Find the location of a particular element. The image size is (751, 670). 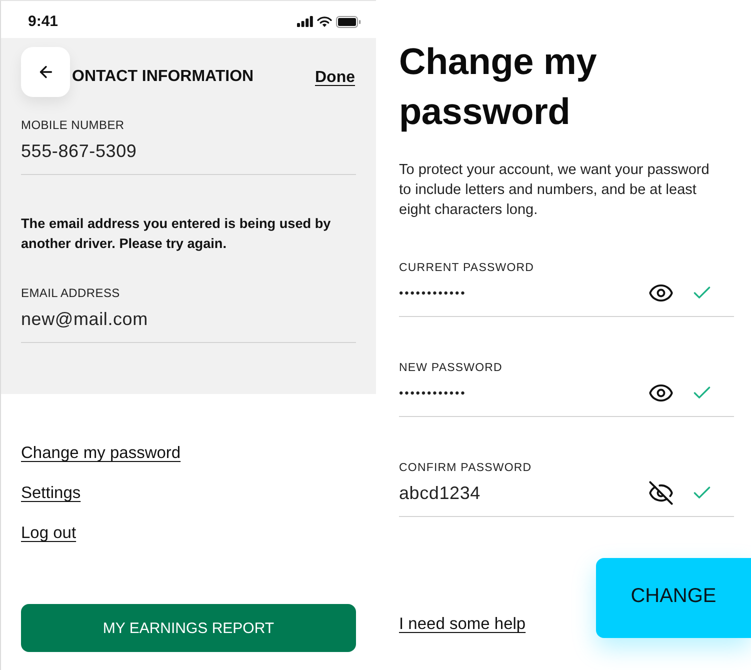

page-title: Change my password is located at coordinates (498, 87).